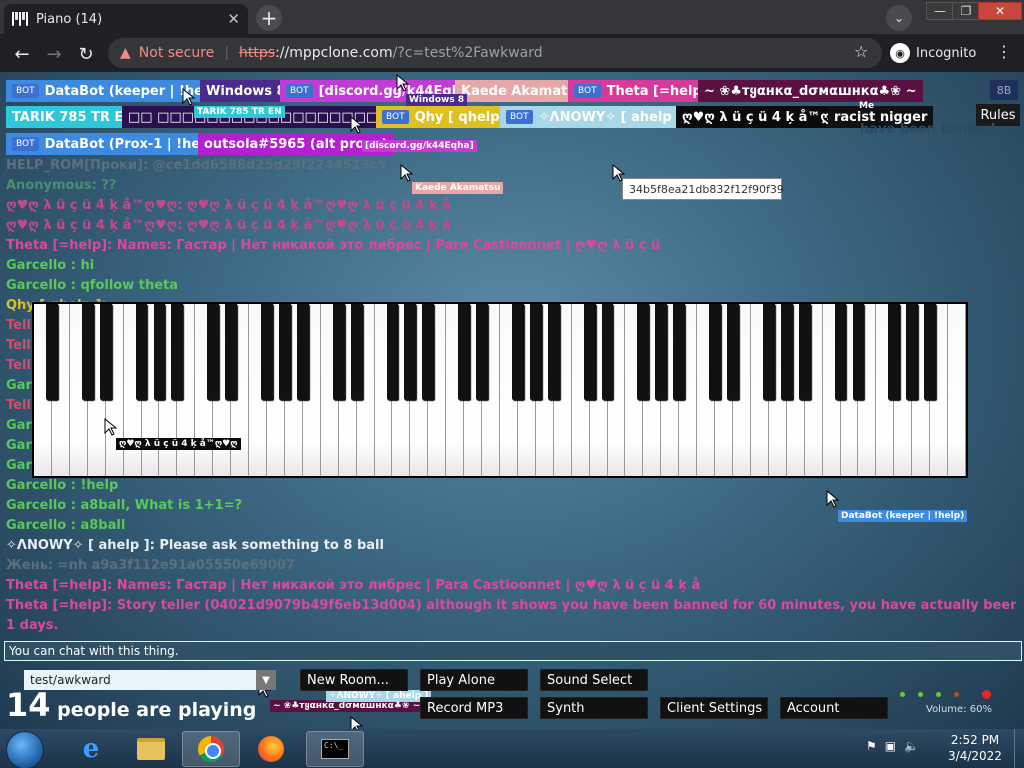 The image size is (1024, 768). What do you see at coordinates (513, 651) in the screenshot?
I see `chat-input: You can chat with this thing.` at bounding box center [513, 651].